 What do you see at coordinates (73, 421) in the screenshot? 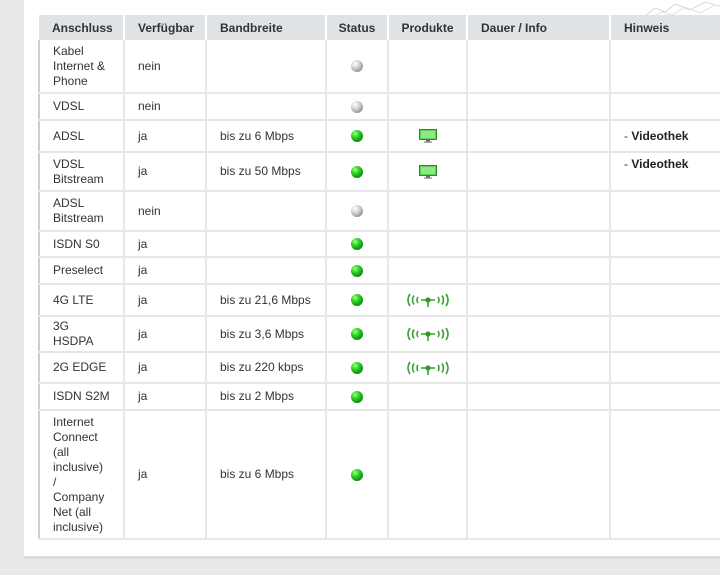
I see `anschluss-line: Internet` at bounding box center [73, 421].